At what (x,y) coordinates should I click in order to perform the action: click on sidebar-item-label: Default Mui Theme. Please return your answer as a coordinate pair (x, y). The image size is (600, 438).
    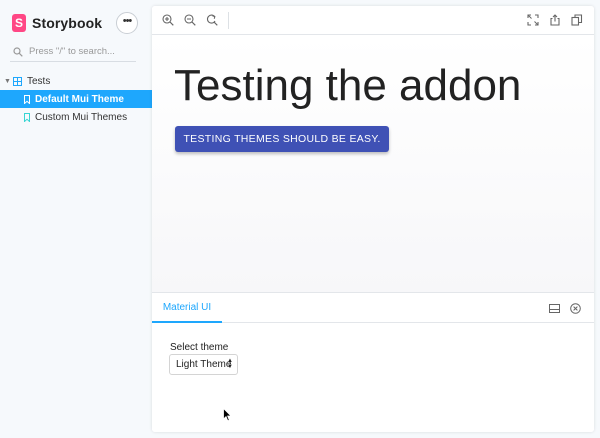
    Looking at the image, I should click on (79, 99).